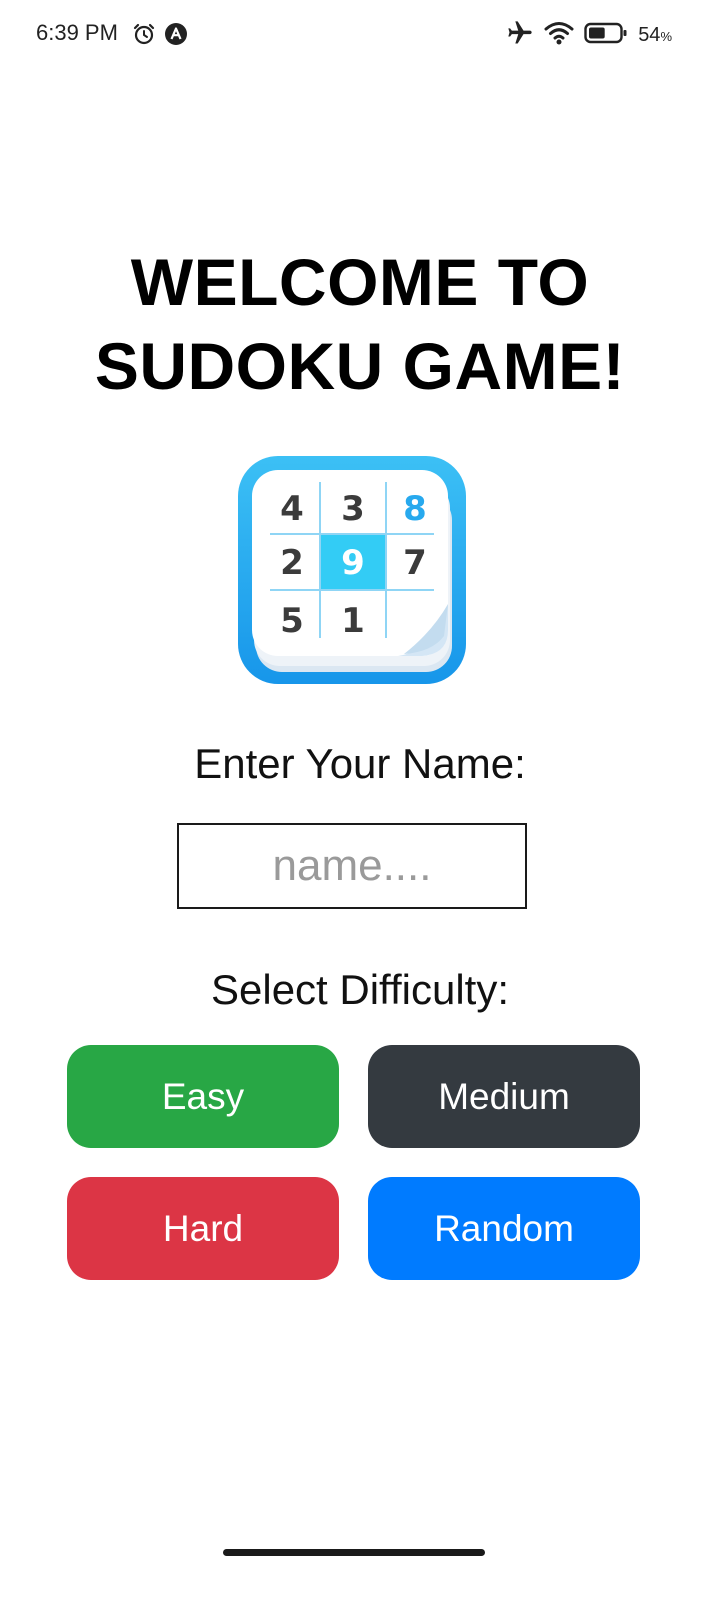  I want to click on airplane-mode-icon, so click(520, 35).